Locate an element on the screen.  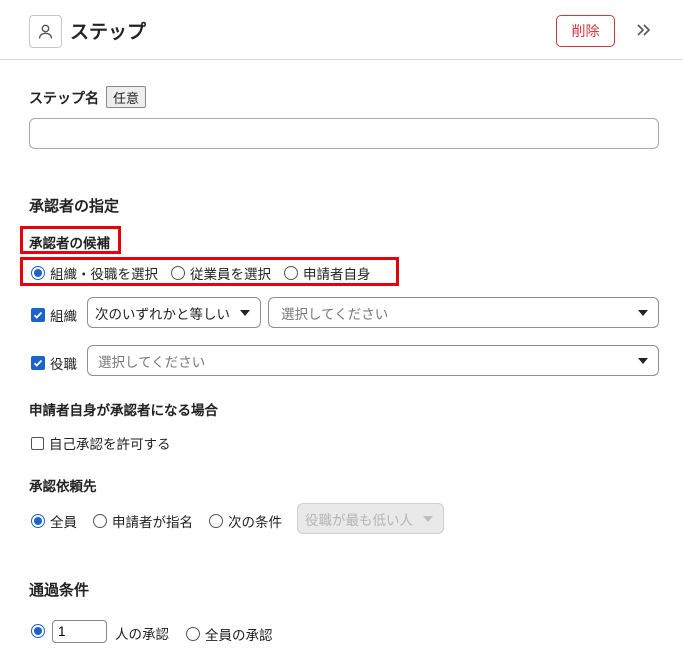
approval-count-input is located at coordinates (79, 631).